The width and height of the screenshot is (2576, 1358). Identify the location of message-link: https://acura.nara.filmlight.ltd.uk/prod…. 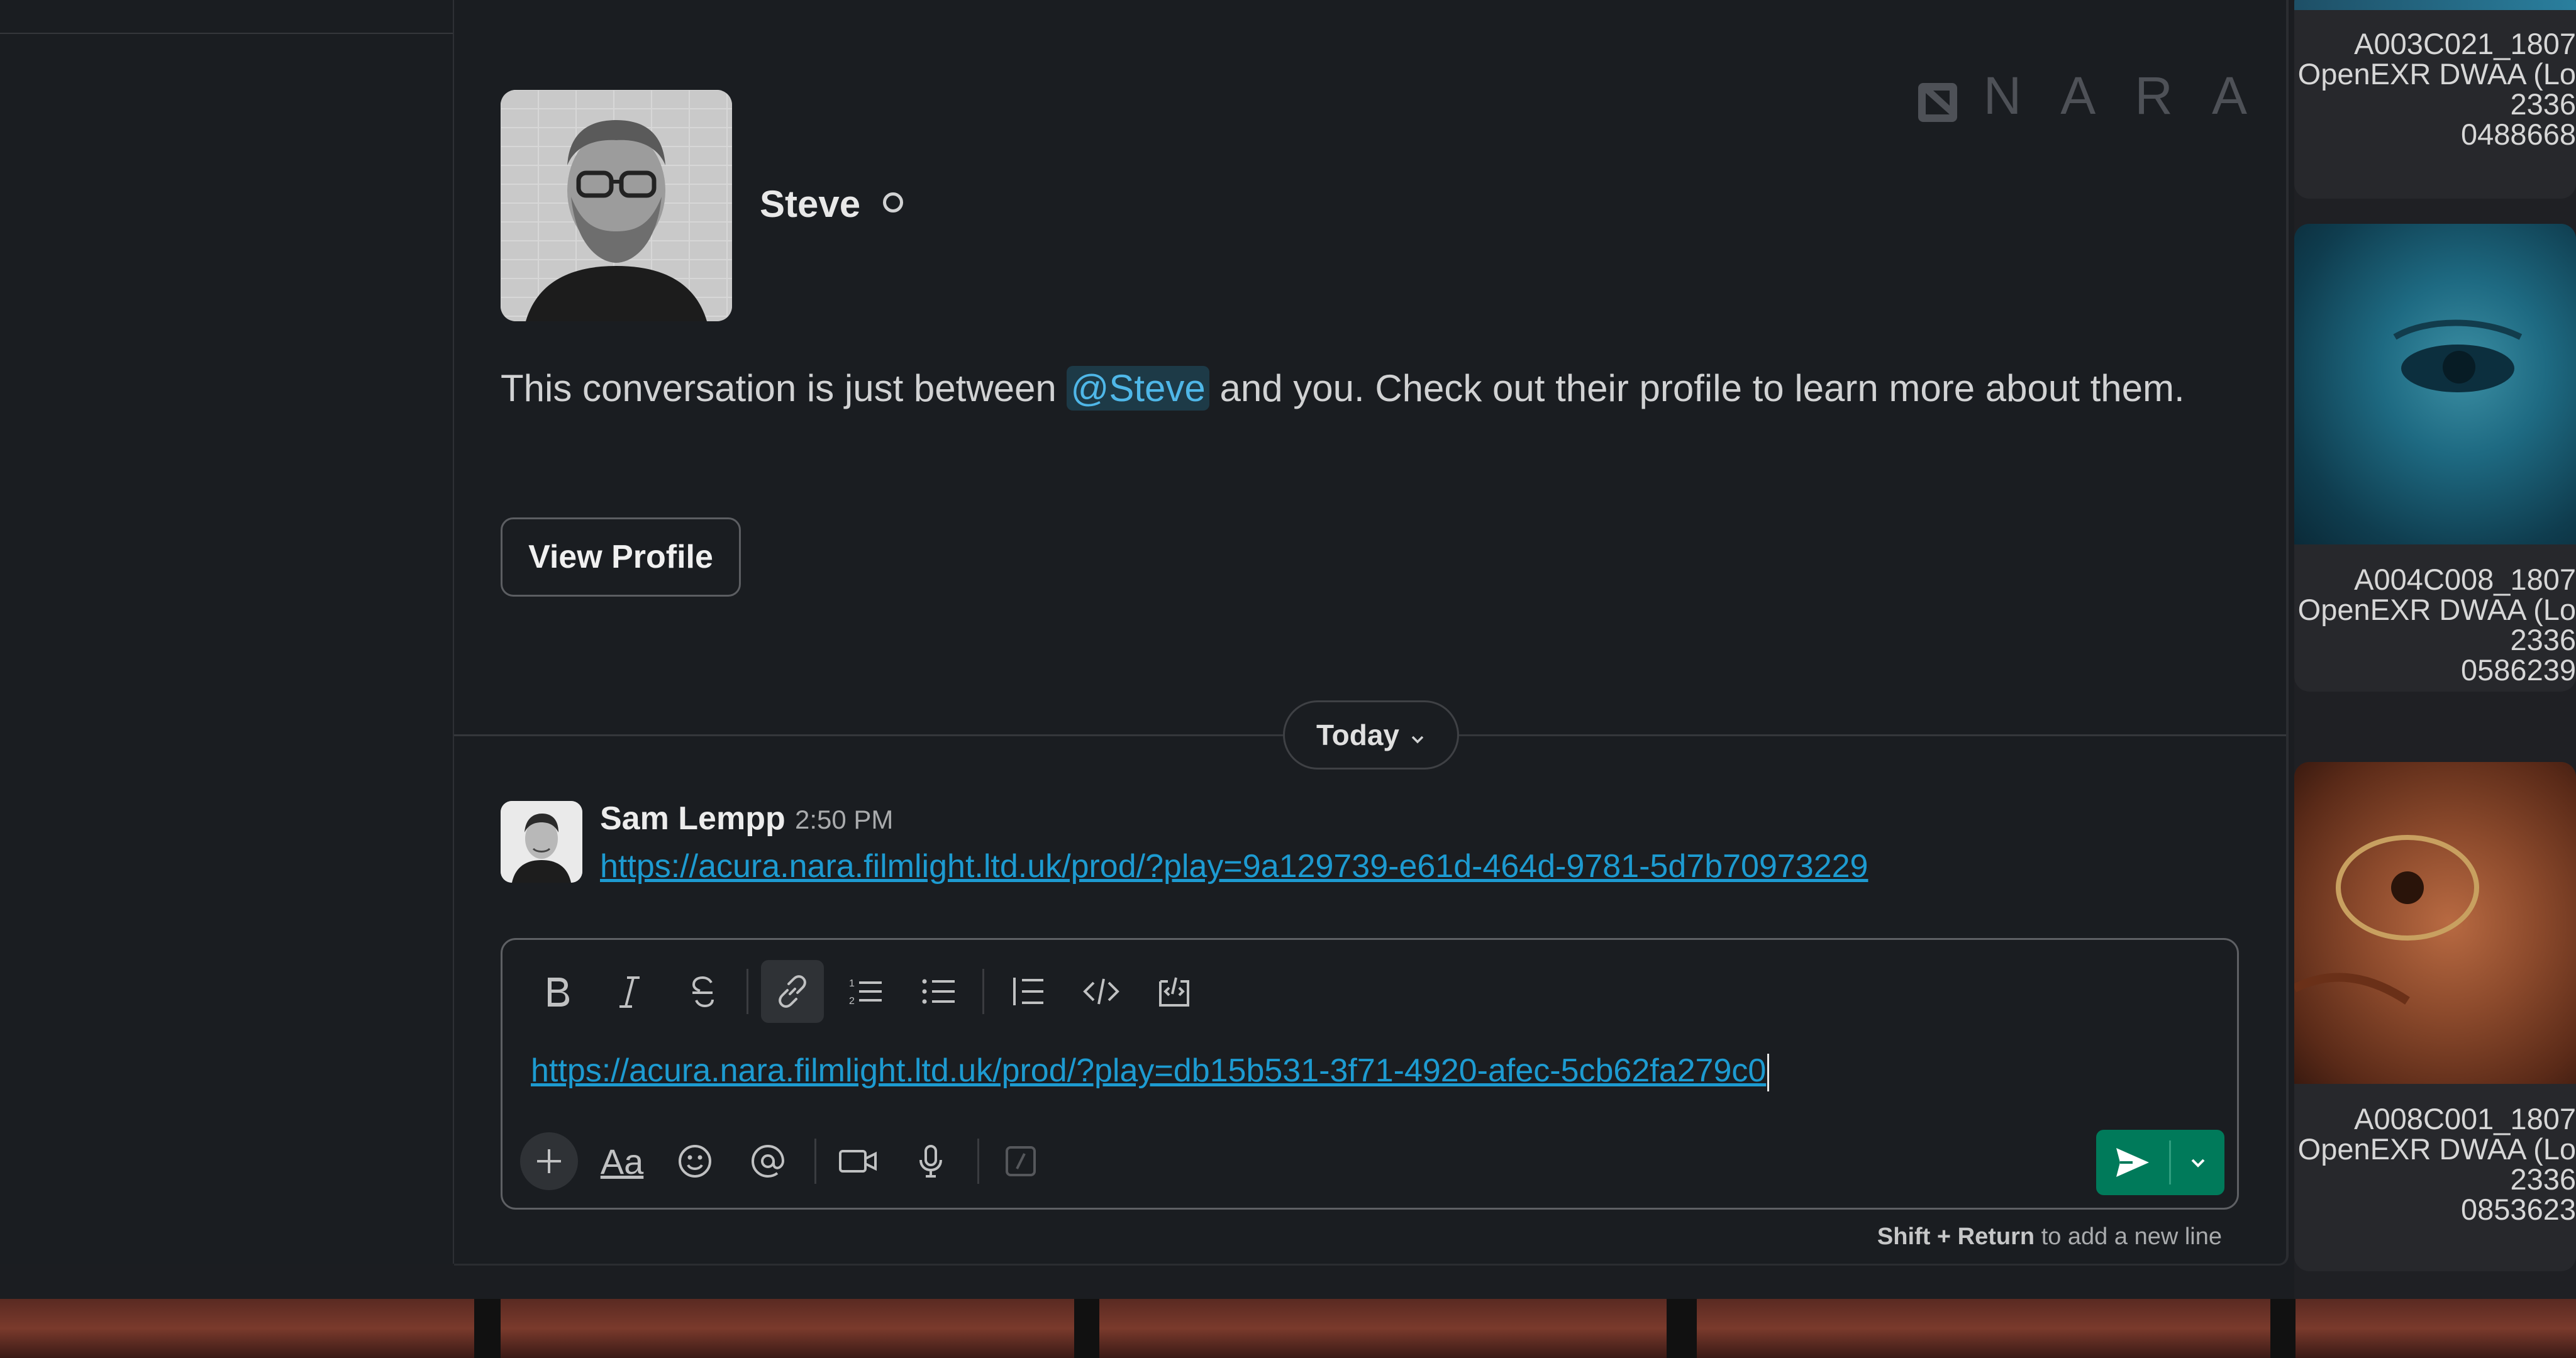
(1234, 866).